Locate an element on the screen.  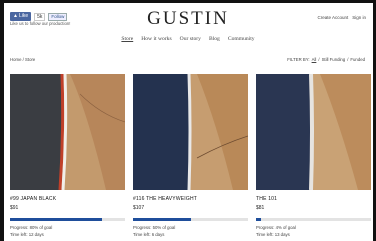
sign-in-link: Sign in is located at coordinates (359, 17).